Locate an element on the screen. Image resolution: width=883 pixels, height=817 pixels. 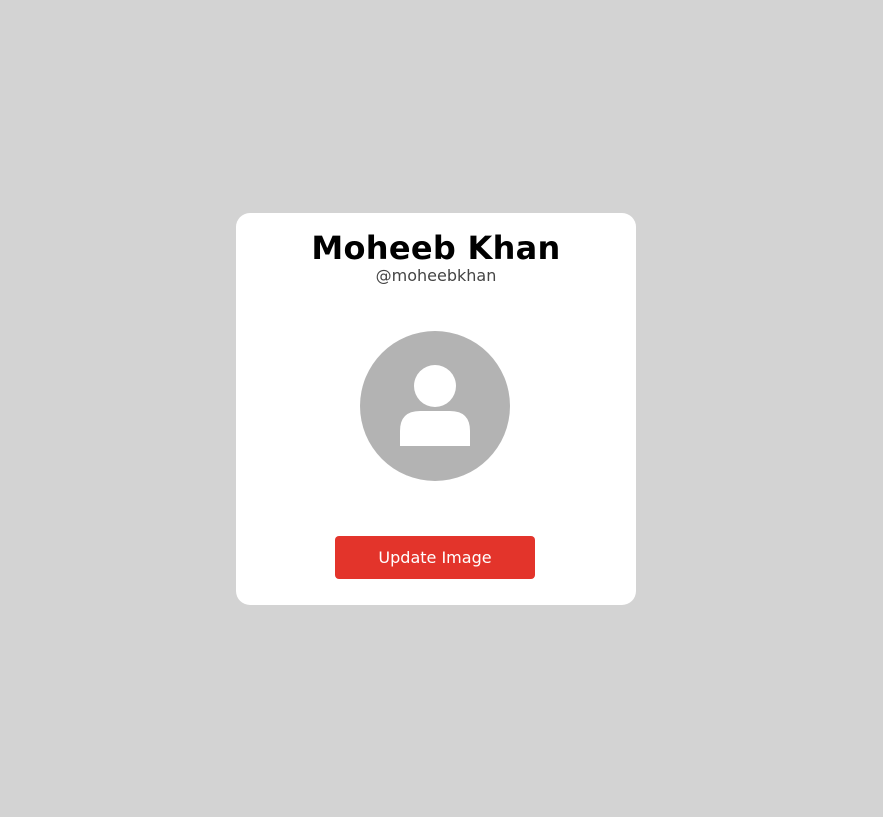
profile-username: @moheebkhan is located at coordinates (436, 275).